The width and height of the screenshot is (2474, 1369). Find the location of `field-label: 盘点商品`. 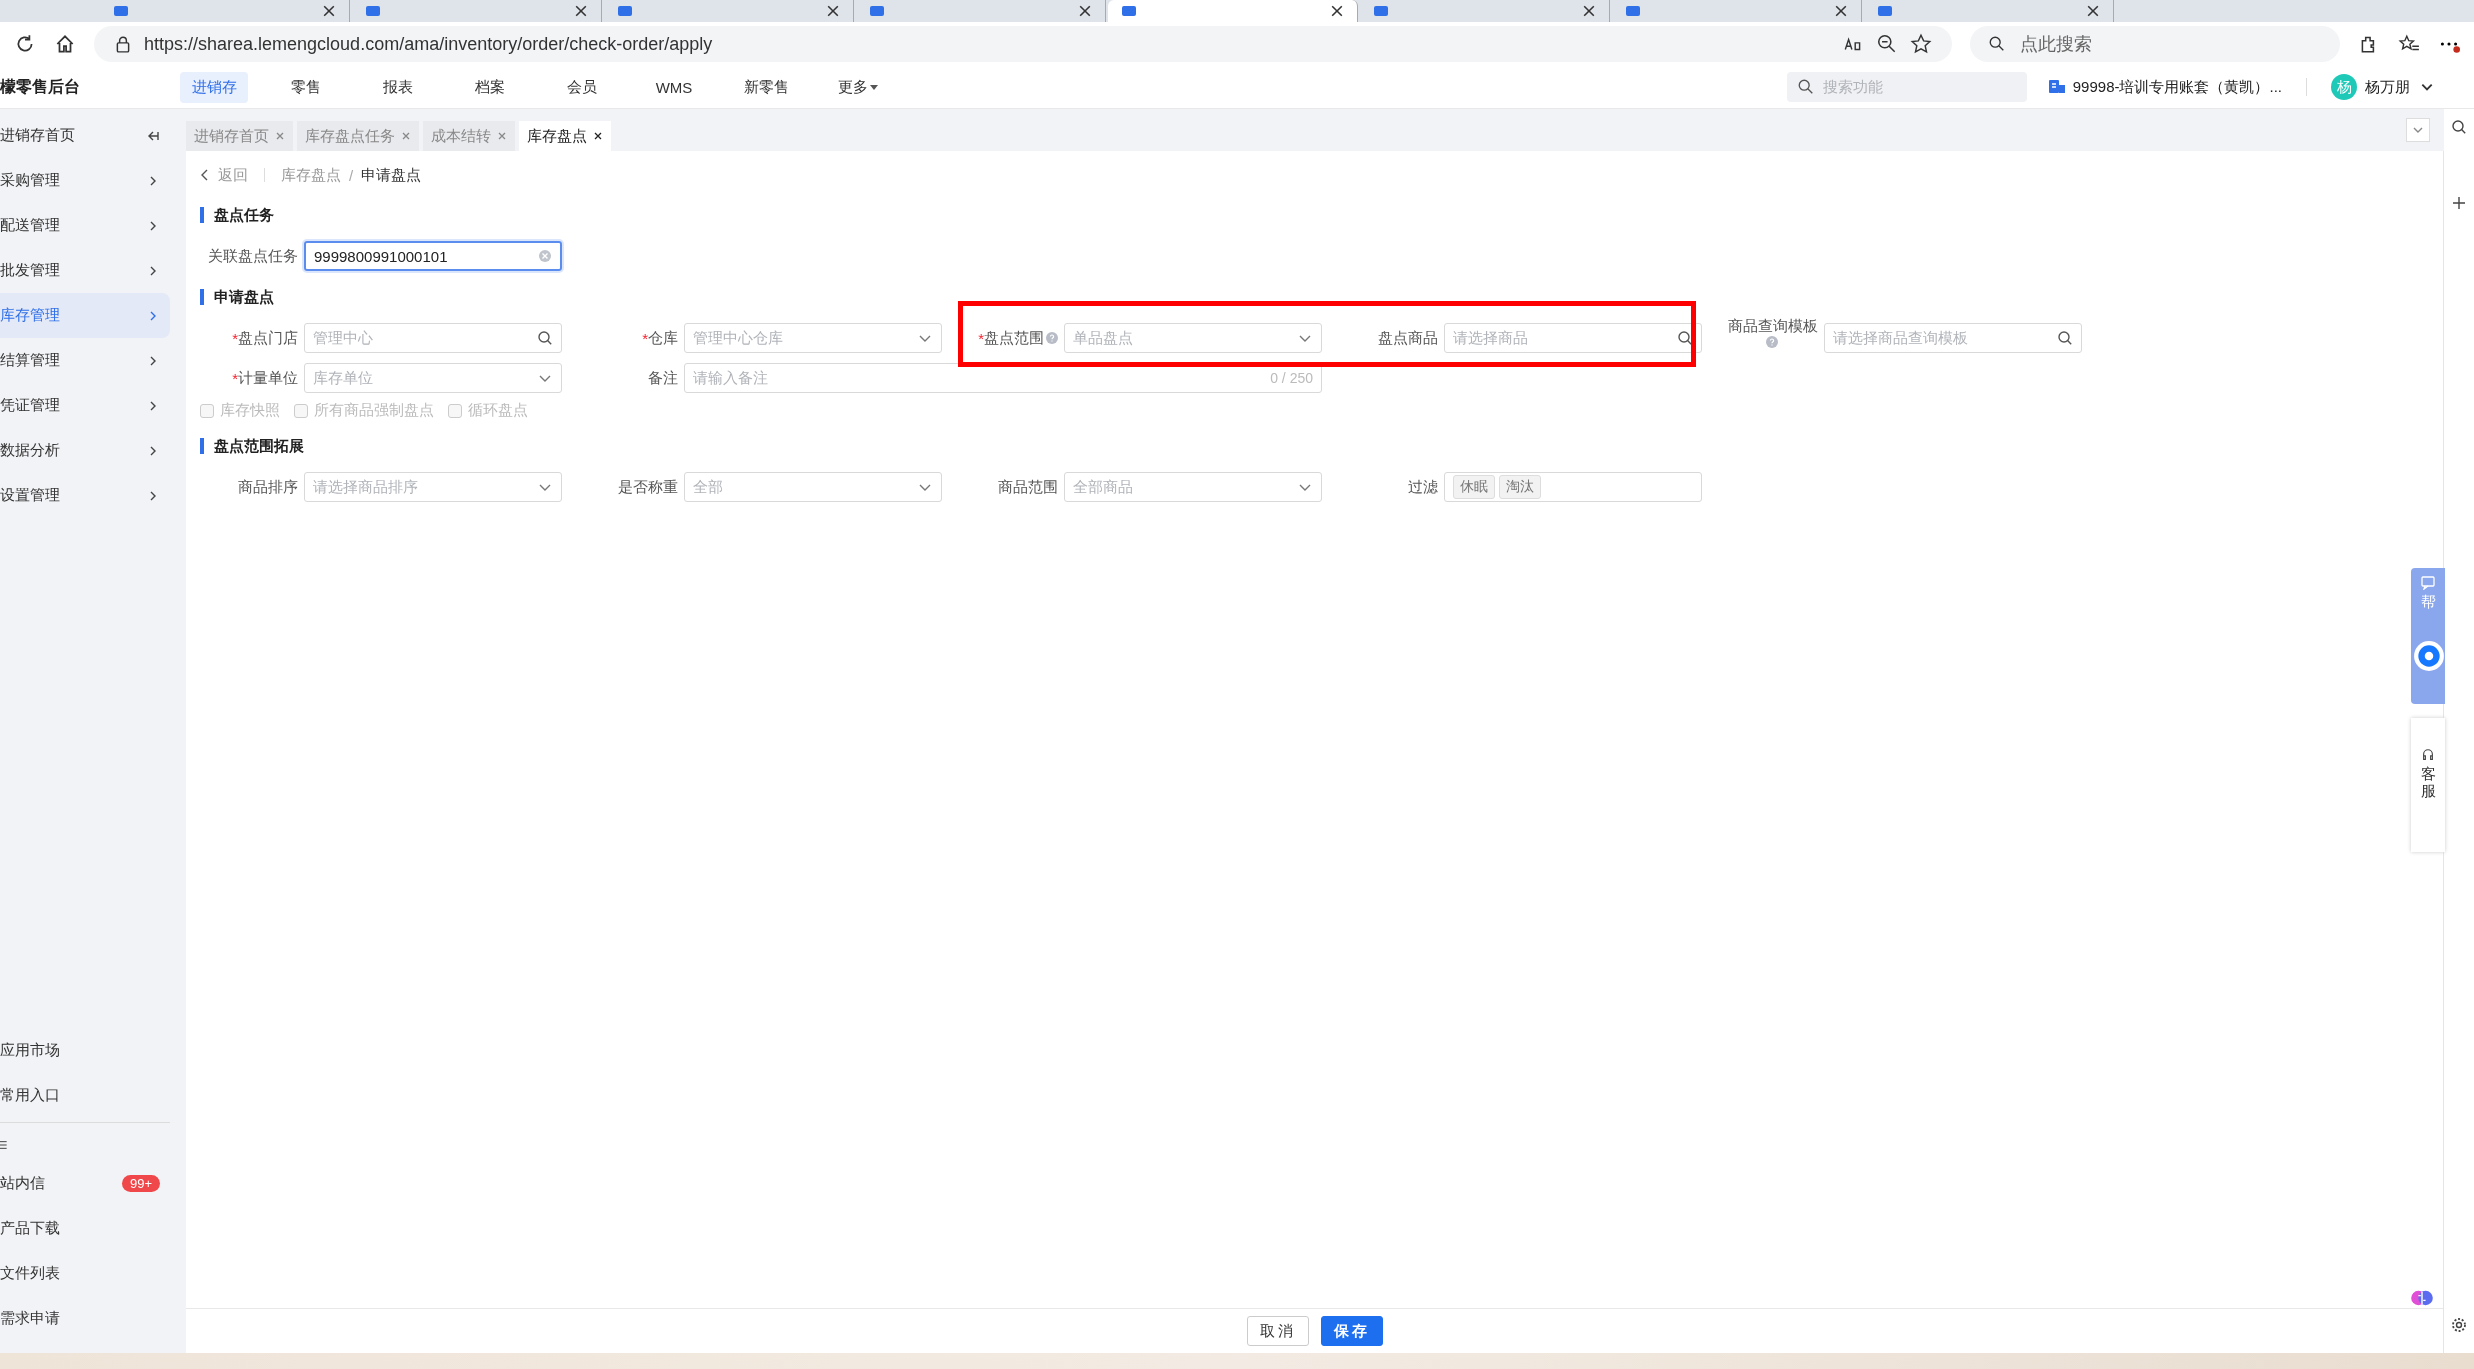

field-label: 盘点商品 is located at coordinates (1408, 338).